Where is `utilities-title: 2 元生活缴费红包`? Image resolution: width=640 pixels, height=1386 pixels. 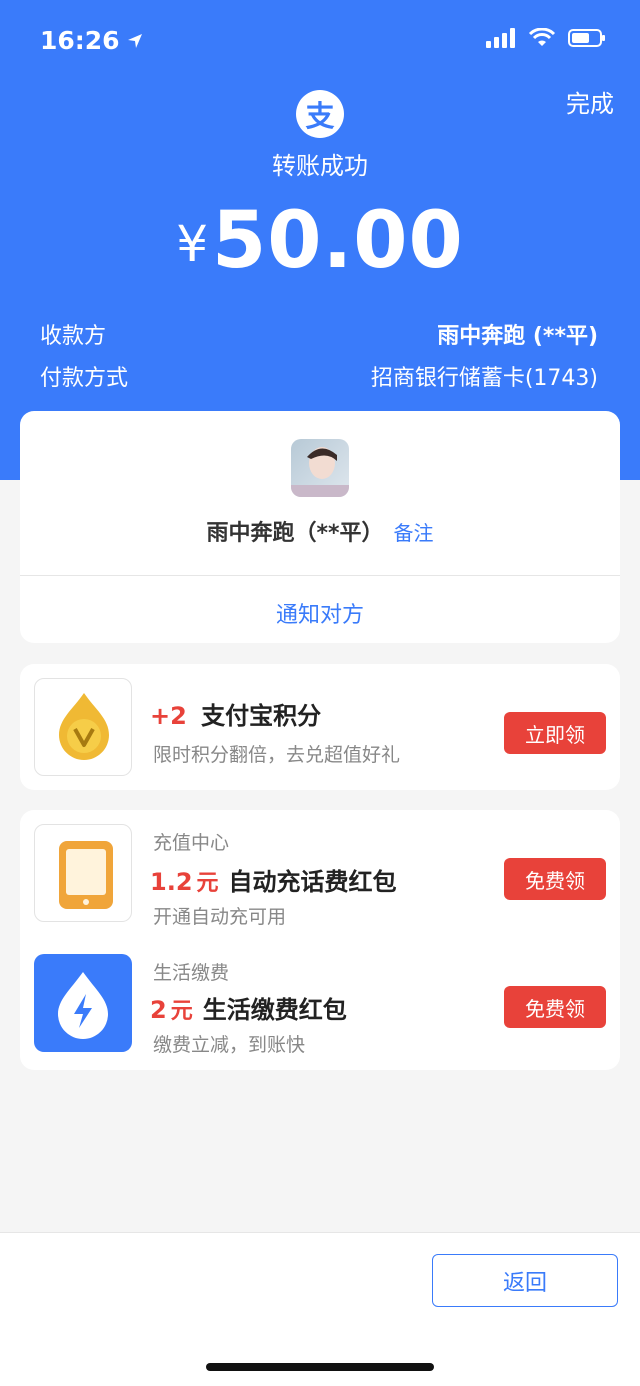 utilities-title: 2 元生活缴费红包 is located at coordinates (248, 1007).